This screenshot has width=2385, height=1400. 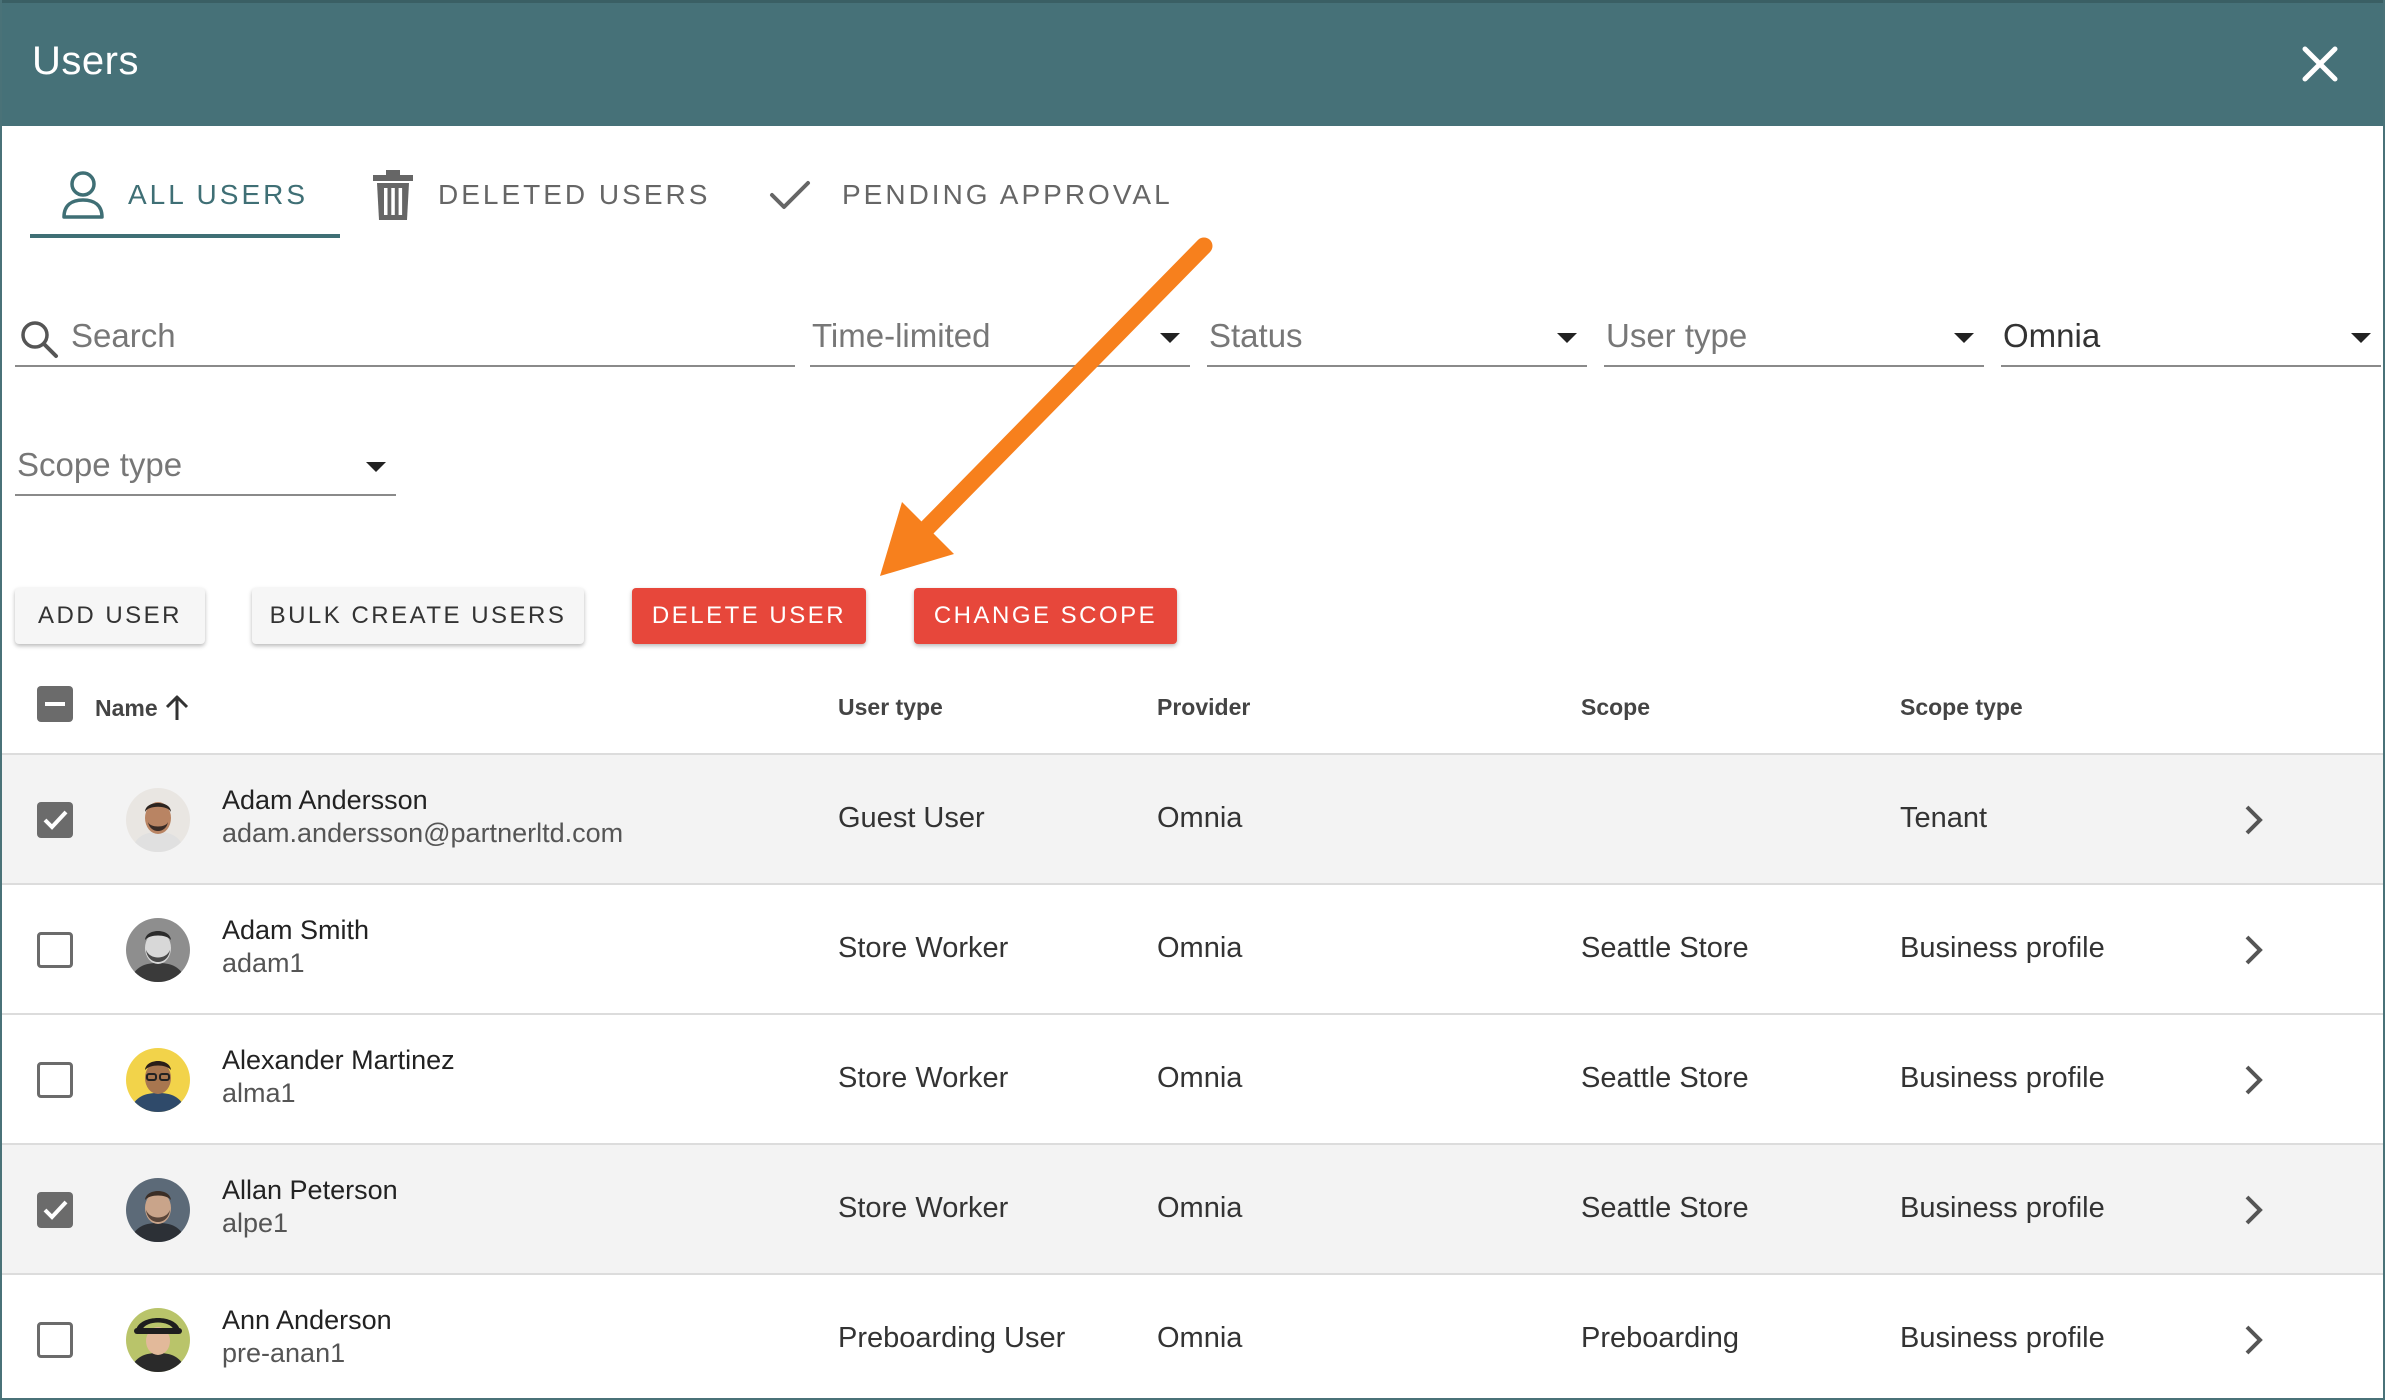 What do you see at coordinates (1794, 337) in the screenshot?
I see `user-type-select: User type` at bounding box center [1794, 337].